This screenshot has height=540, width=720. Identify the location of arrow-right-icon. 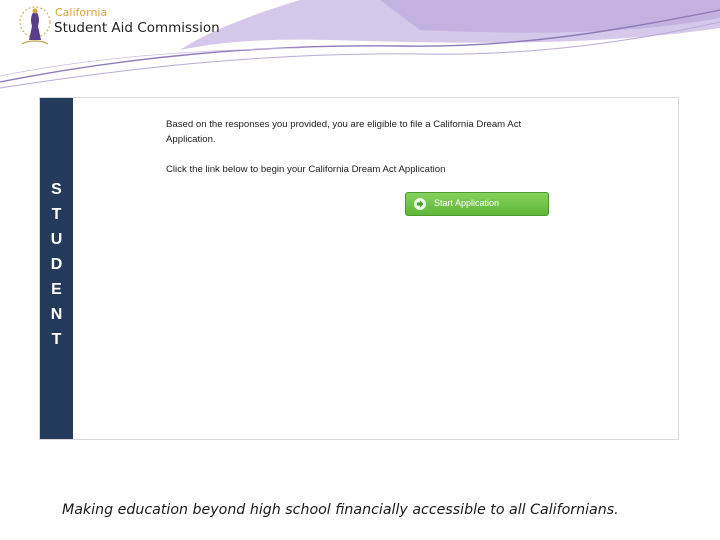
(420, 204).